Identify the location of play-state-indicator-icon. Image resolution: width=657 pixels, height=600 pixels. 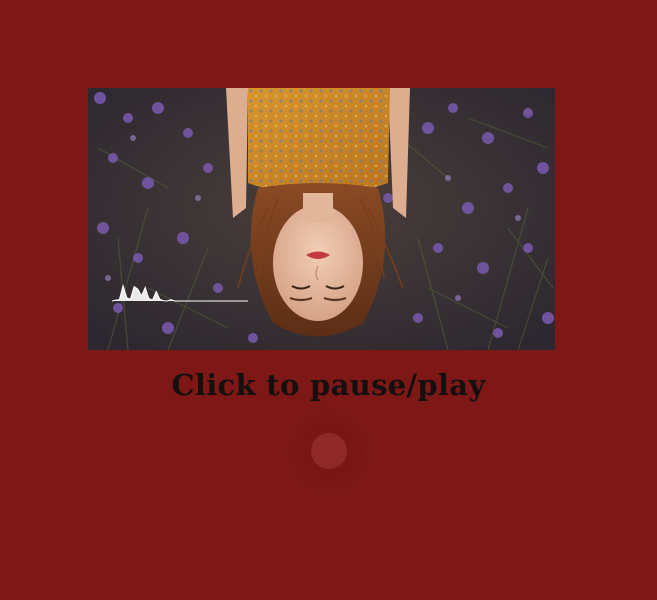
(329, 451).